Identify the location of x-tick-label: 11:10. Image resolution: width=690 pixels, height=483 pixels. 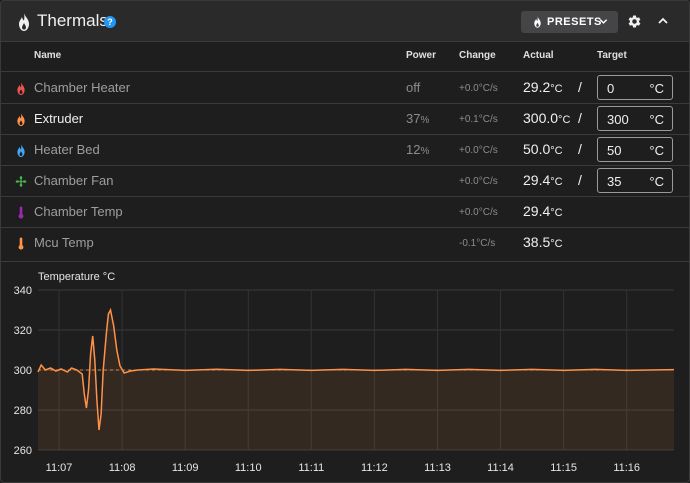
(248, 468).